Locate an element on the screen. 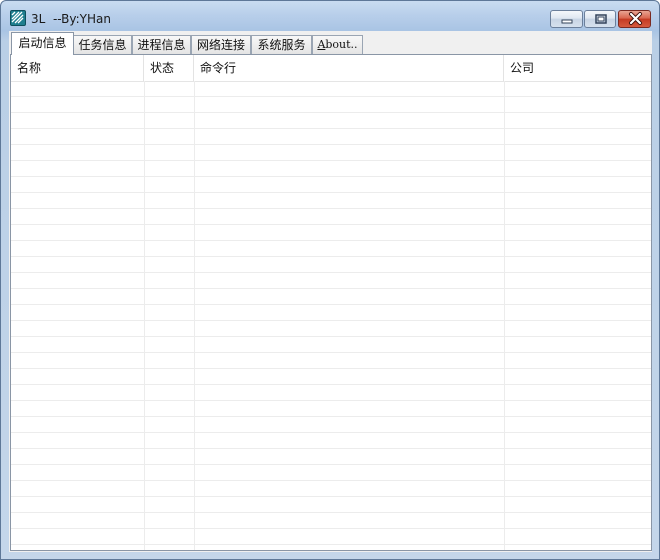 The image size is (660, 560). minimize-button is located at coordinates (566, 19).